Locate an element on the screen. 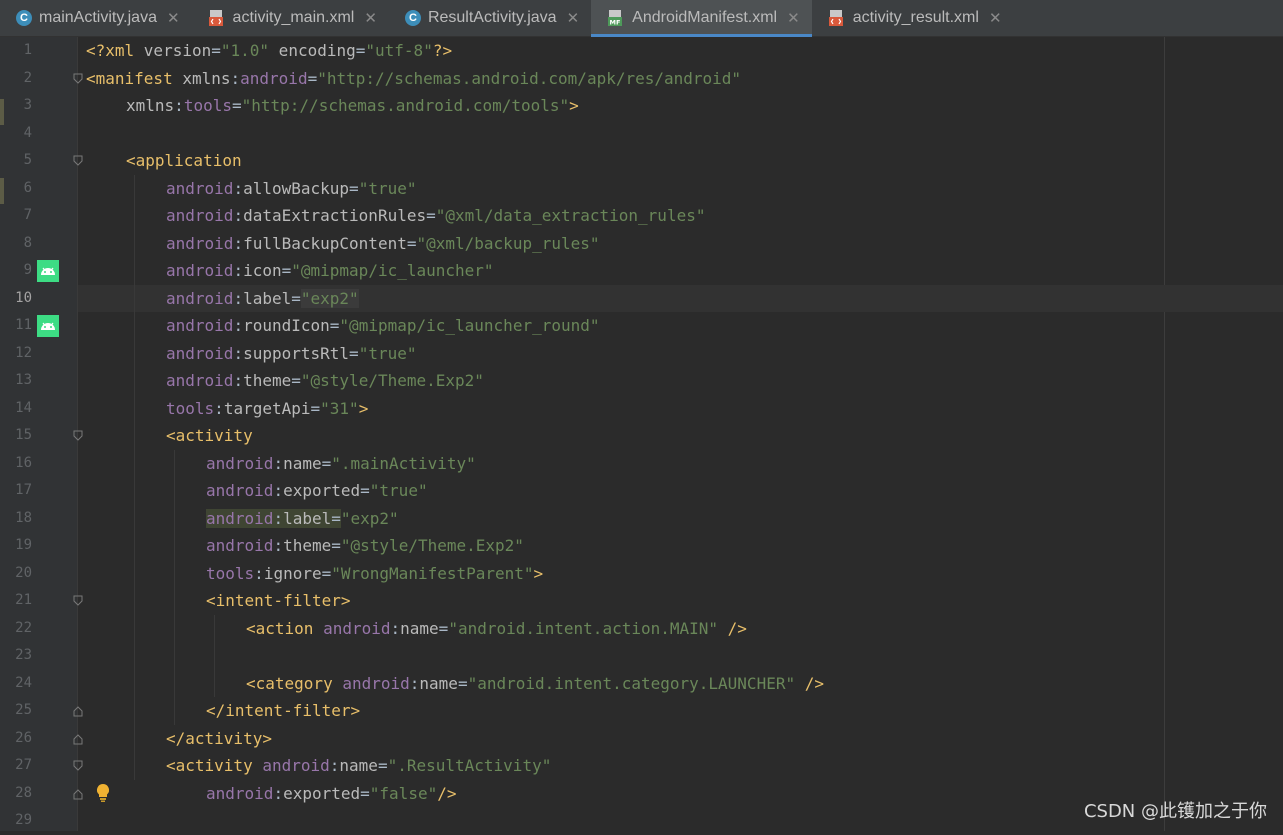 Image resolution: width=1283 pixels, height=835 pixels. code-token: "http://schemas.android.com/tools" is located at coordinates (405, 105).